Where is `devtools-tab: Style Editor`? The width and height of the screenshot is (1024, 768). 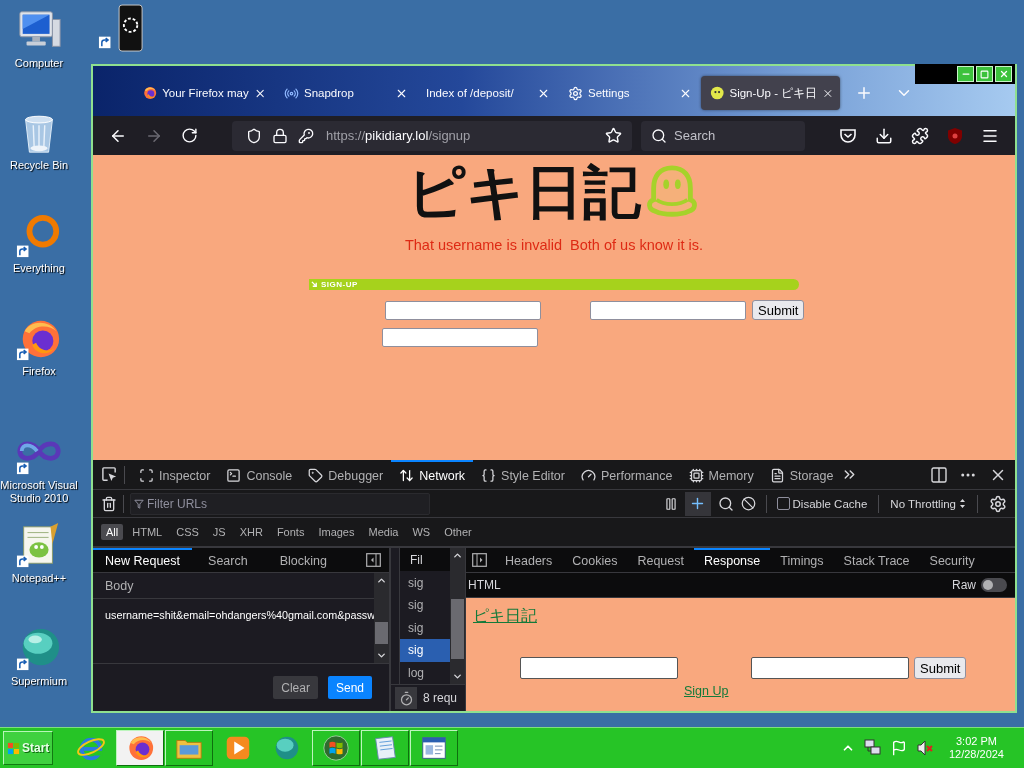
devtools-tab: Style Editor is located at coordinates (523, 474).